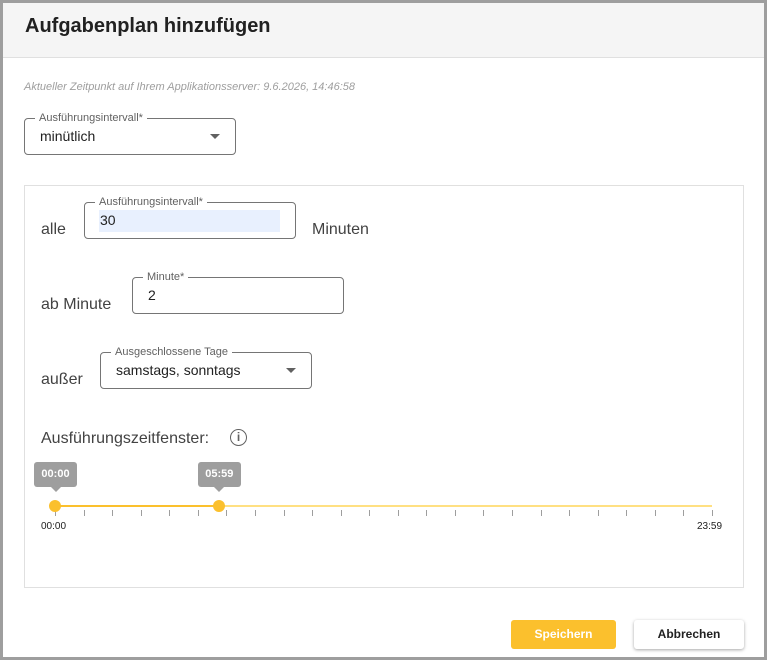 Image resolution: width=767 pixels, height=660 pixels. What do you see at coordinates (130, 133) in the screenshot?
I see `interval-type-select: Ausführungsintervall* minütlich` at bounding box center [130, 133].